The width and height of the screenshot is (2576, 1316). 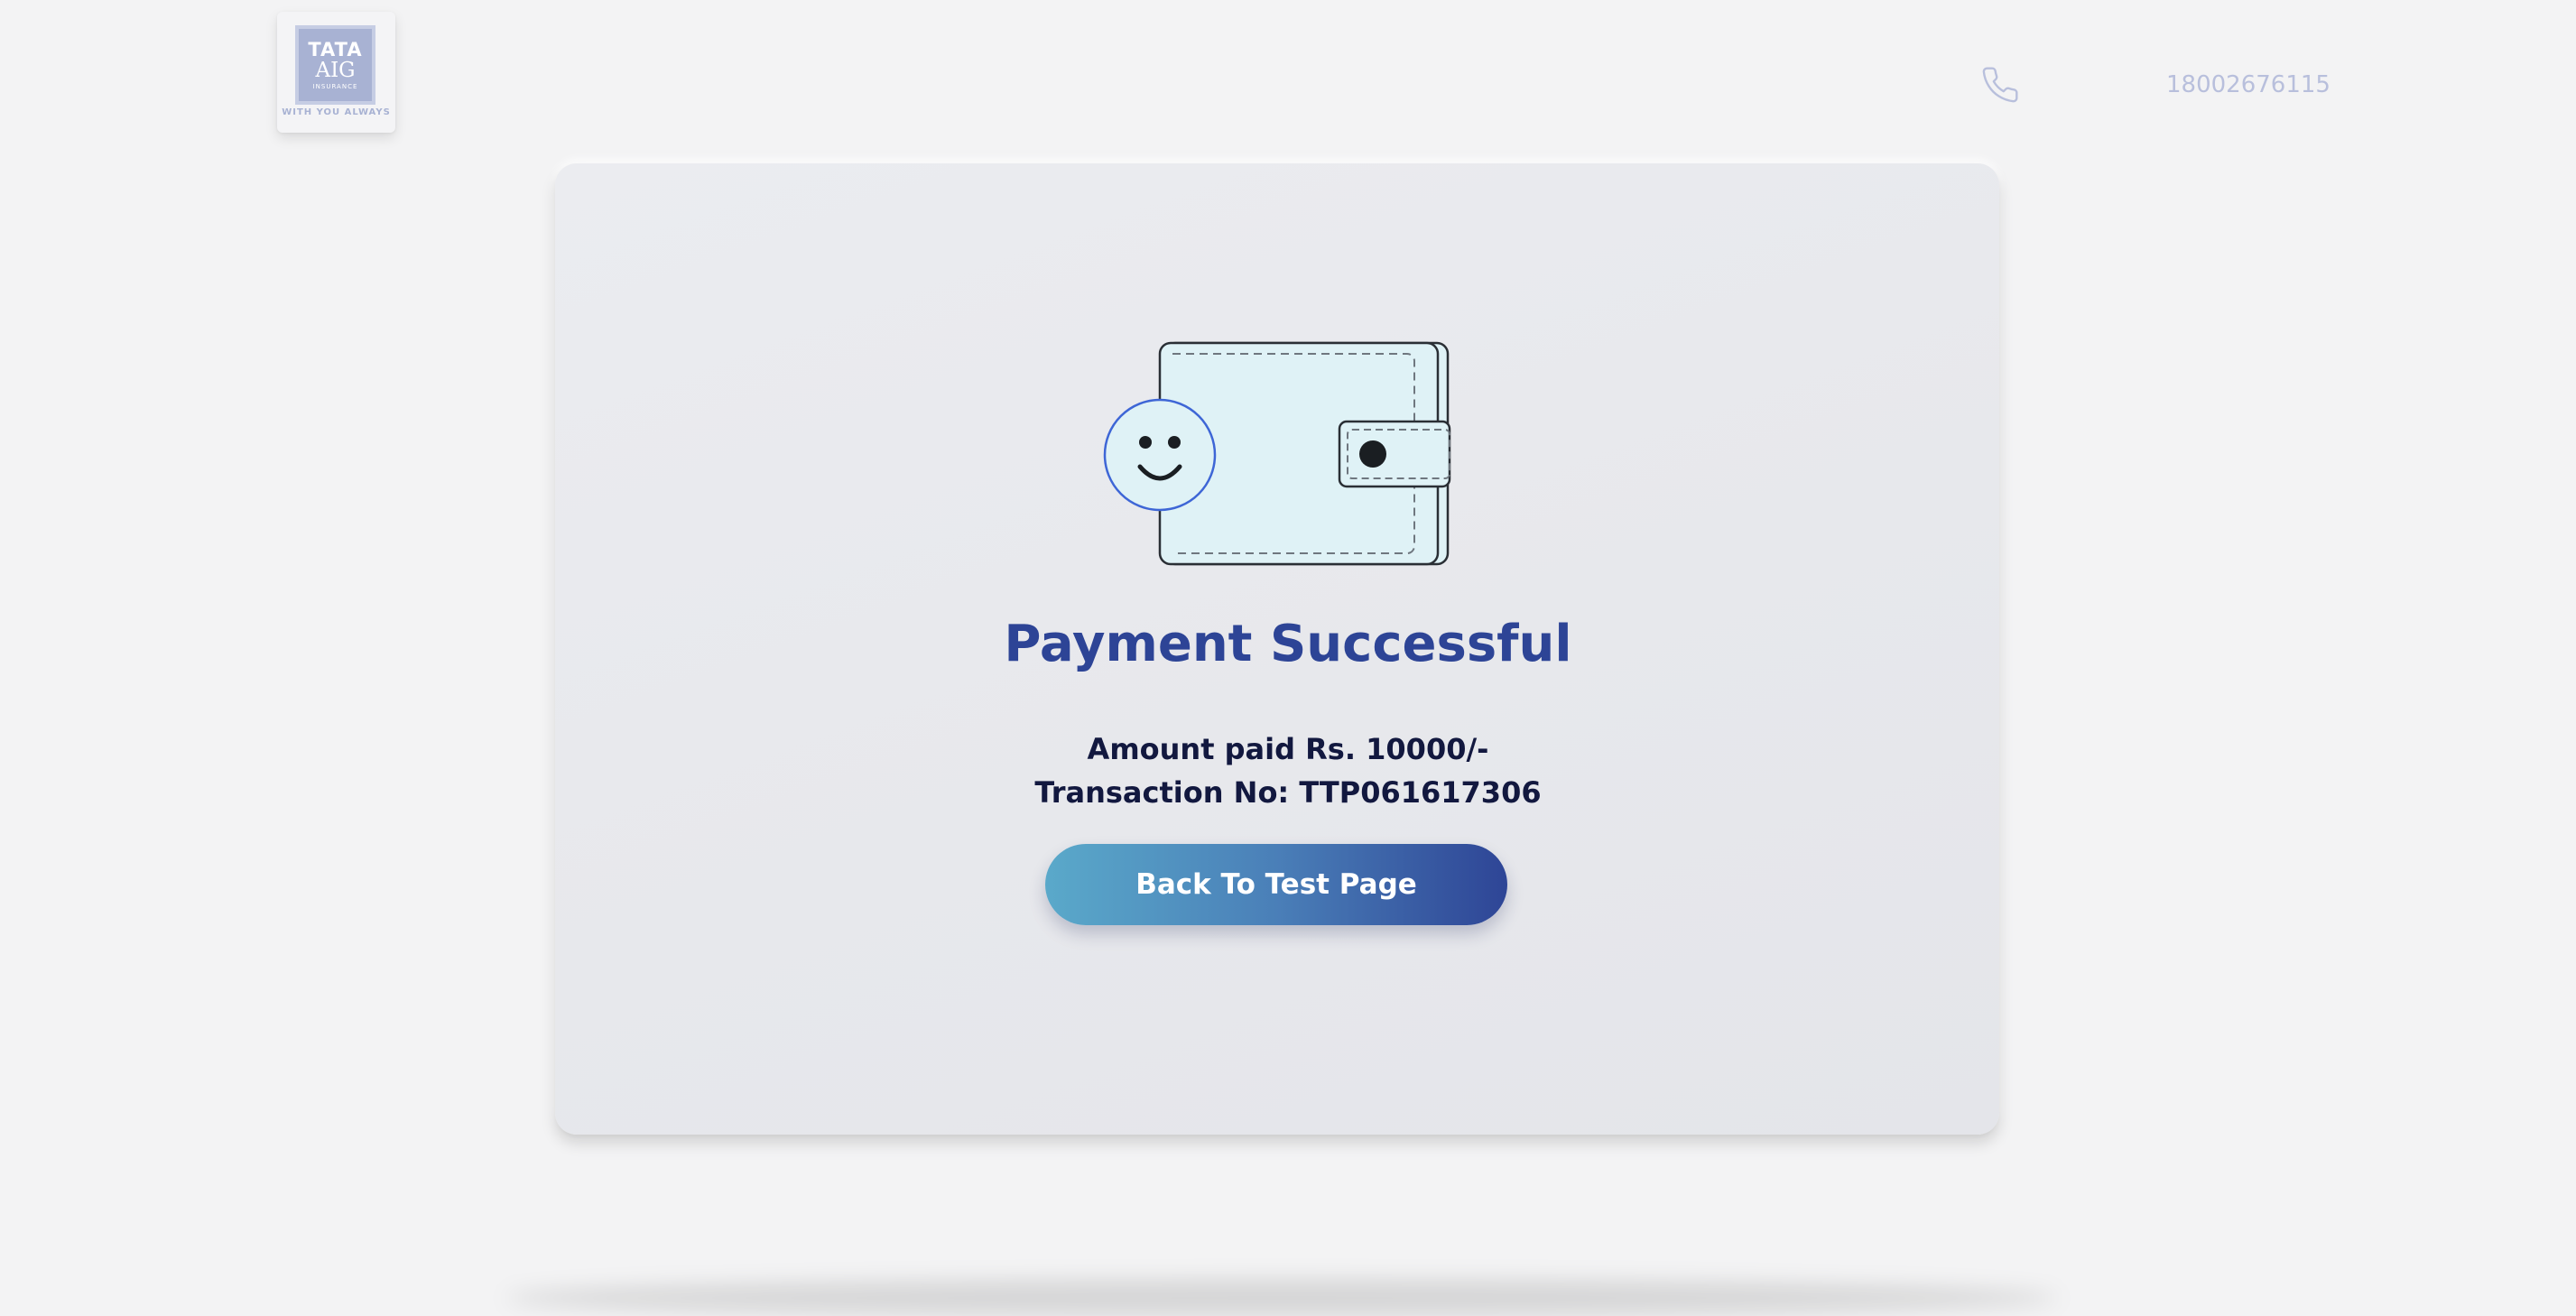 What do you see at coordinates (1288, 644) in the screenshot?
I see `payment-title: Payment Successful` at bounding box center [1288, 644].